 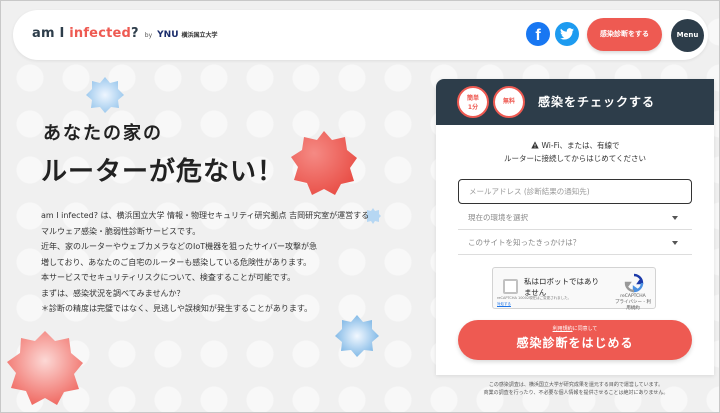 I want to click on badge-easy-label: 簡単, so click(x=472, y=98).